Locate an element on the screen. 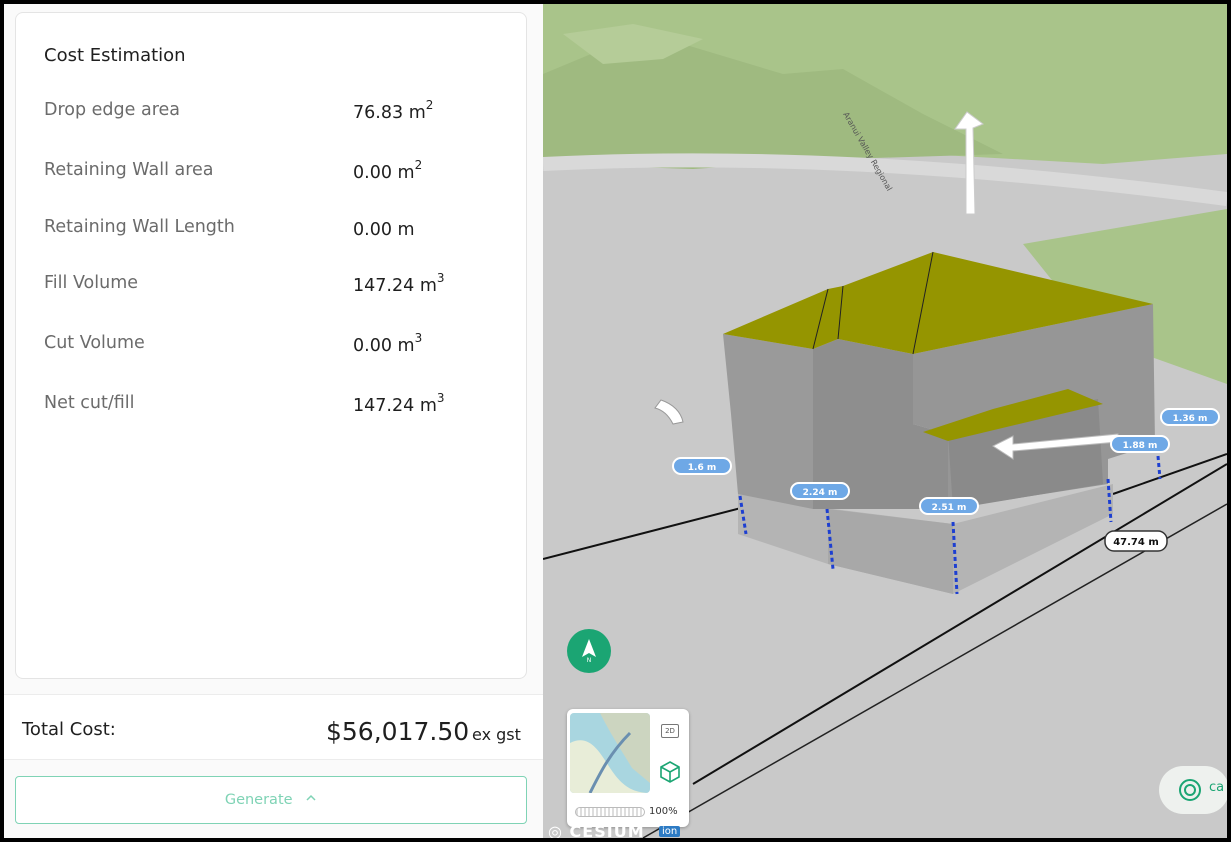 The image size is (1231, 842). row-label: Fill Volume is located at coordinates (91, 283).